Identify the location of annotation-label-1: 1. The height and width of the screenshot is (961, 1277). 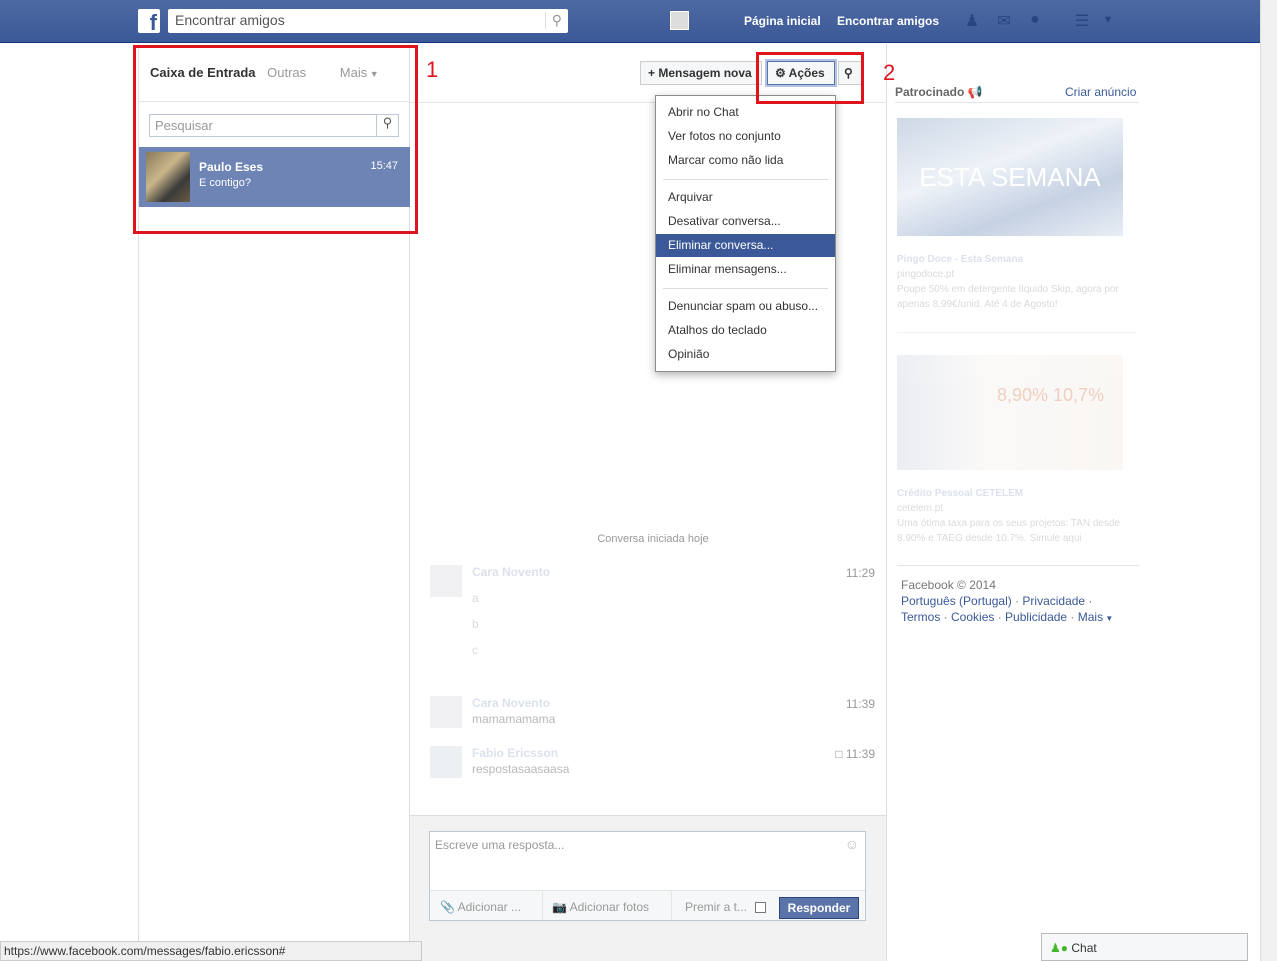
(432, 69).